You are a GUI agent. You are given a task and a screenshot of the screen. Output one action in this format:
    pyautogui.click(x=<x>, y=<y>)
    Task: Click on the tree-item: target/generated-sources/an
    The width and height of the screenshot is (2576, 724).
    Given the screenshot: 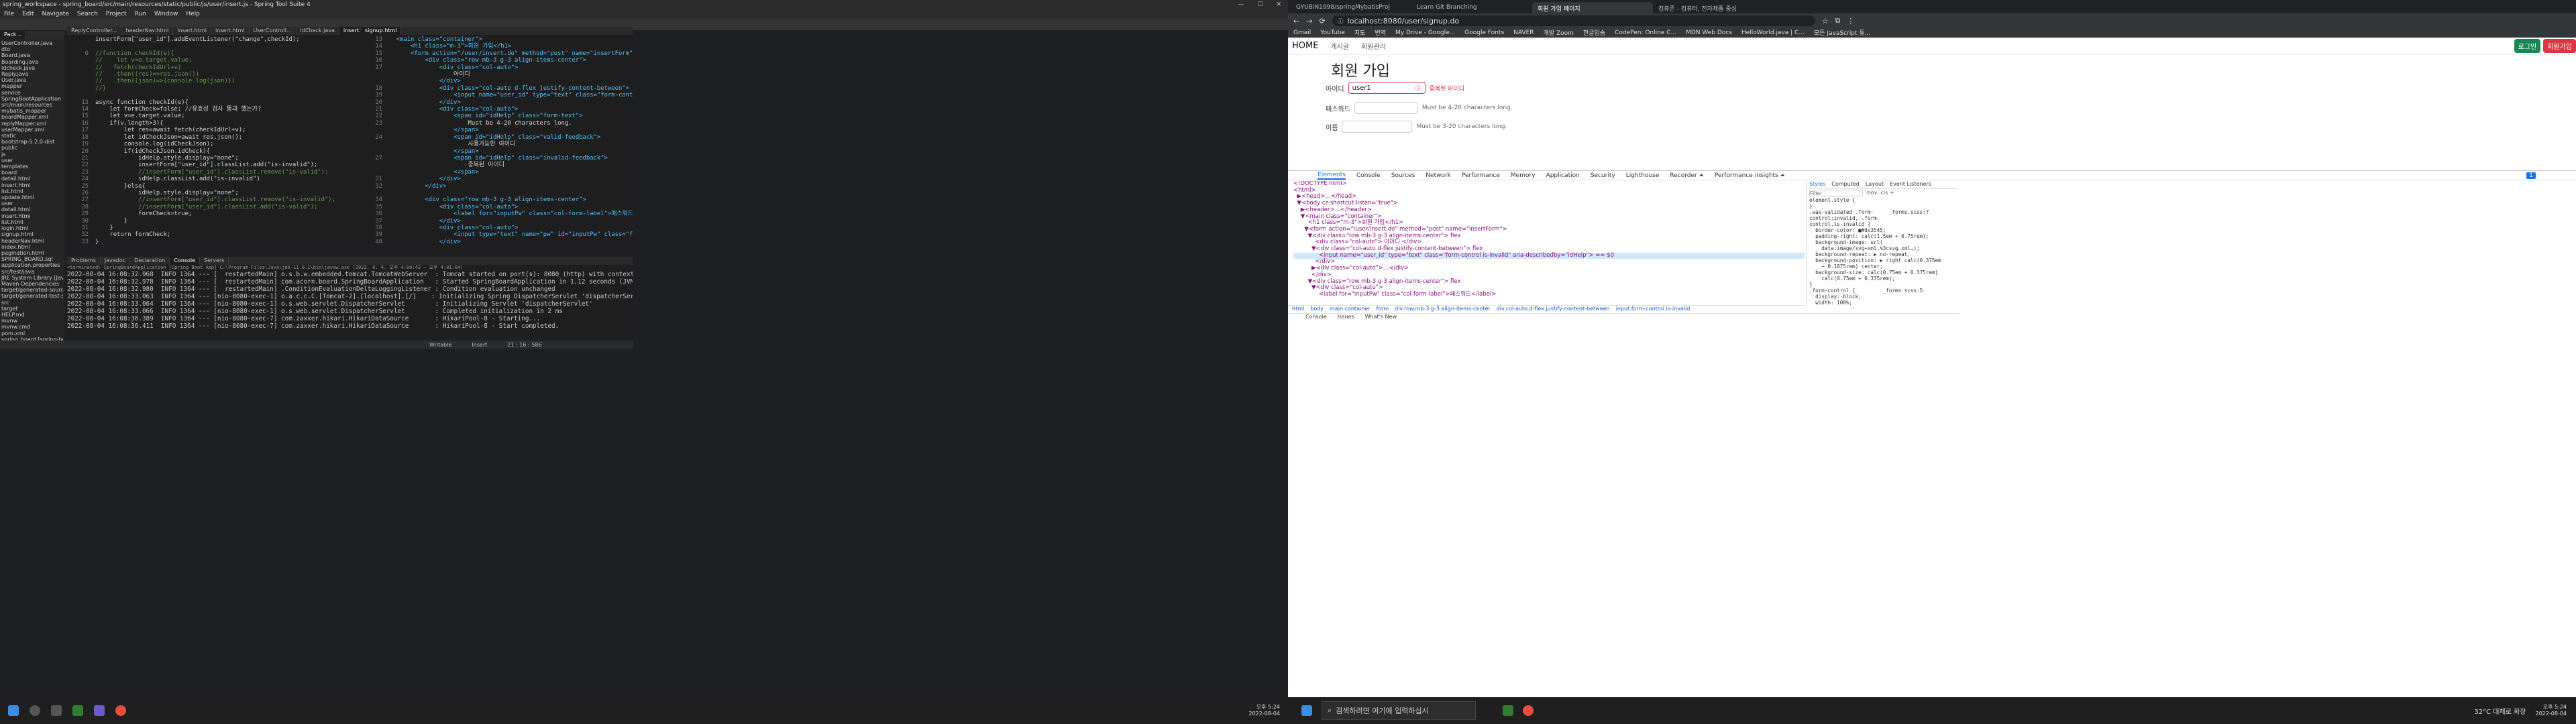 What is the action you would take?
    pyautogui.click(x=32, y=290)
    